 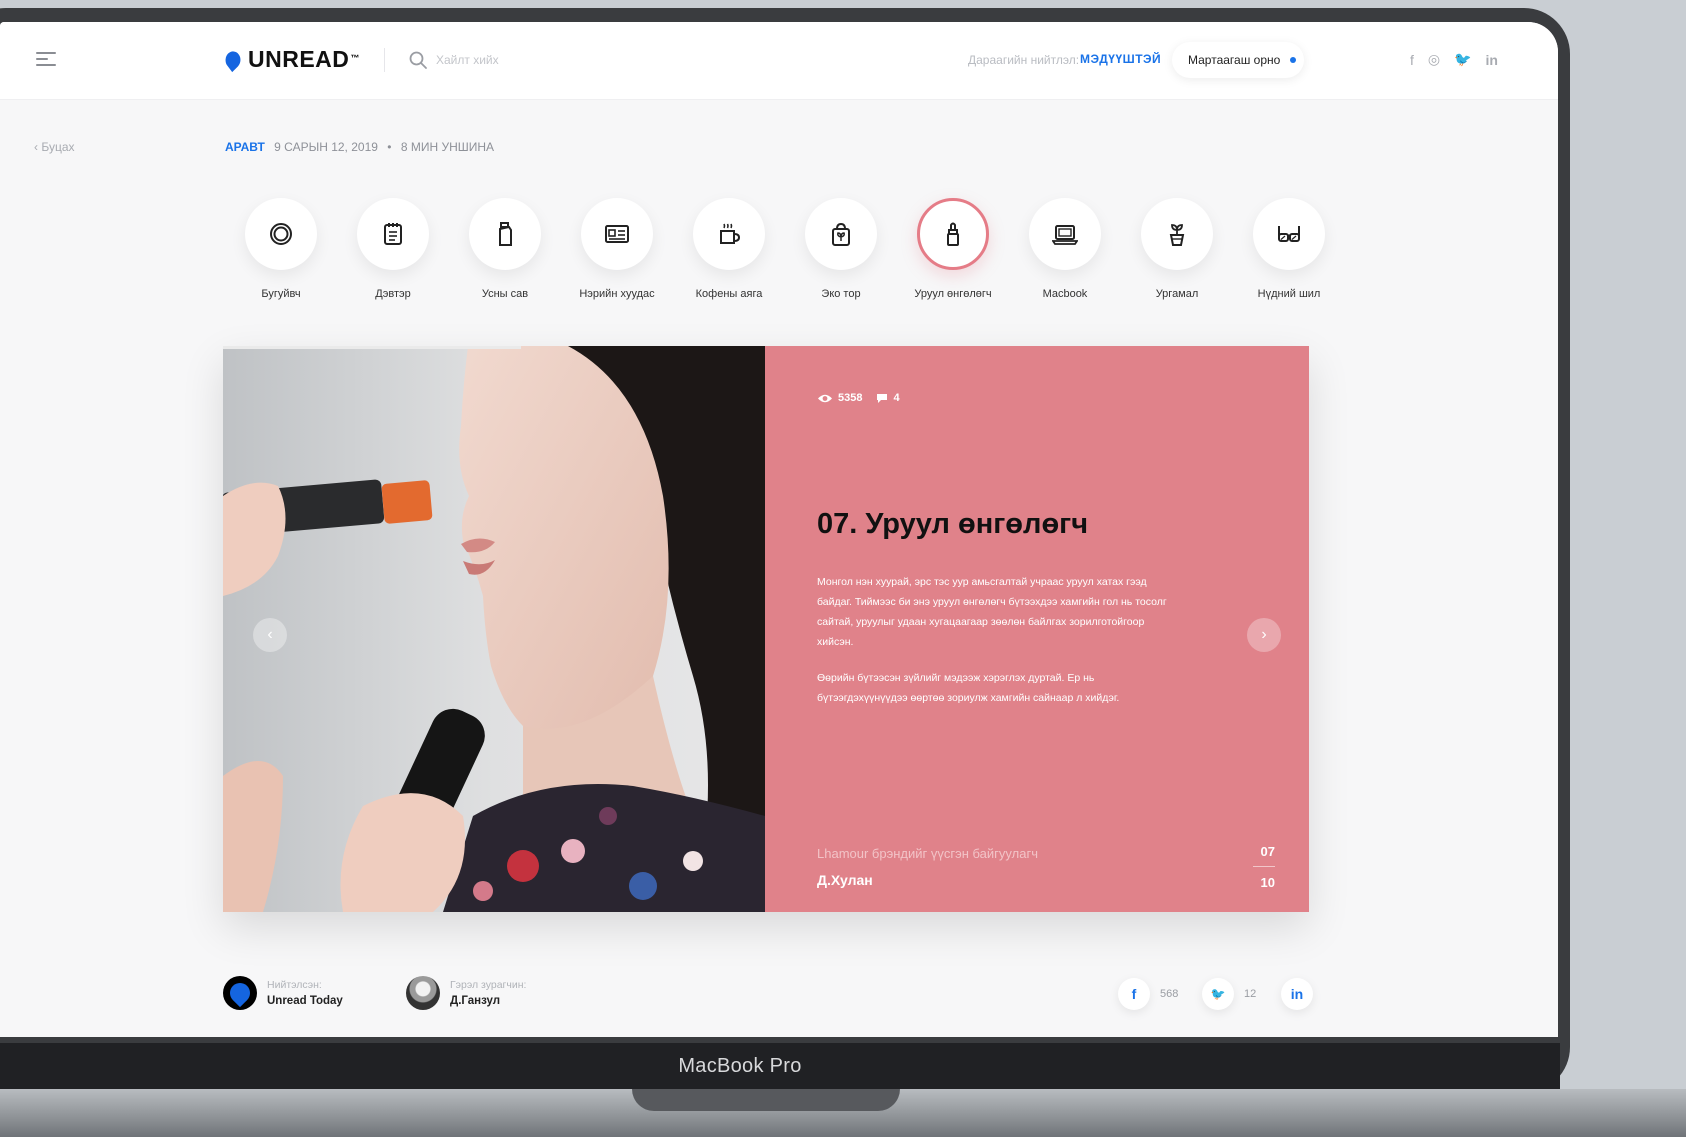 I want to click on twitter-share-icon: 🐦, so click(x=1218, y=994).